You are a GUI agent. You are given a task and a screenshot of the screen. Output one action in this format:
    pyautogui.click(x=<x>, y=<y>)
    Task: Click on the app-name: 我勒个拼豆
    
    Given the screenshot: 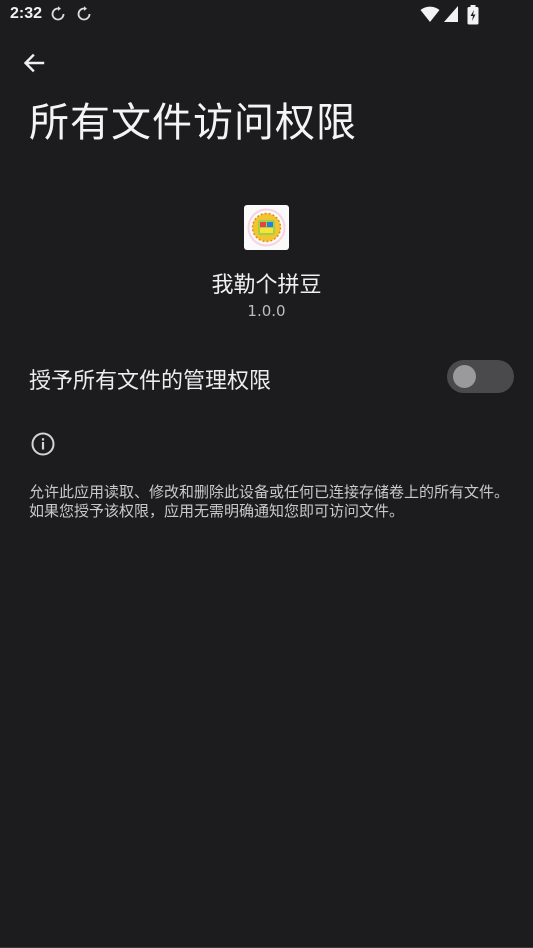 What is the action you would take?
    pyautogui.click(x=266, y=285)
    